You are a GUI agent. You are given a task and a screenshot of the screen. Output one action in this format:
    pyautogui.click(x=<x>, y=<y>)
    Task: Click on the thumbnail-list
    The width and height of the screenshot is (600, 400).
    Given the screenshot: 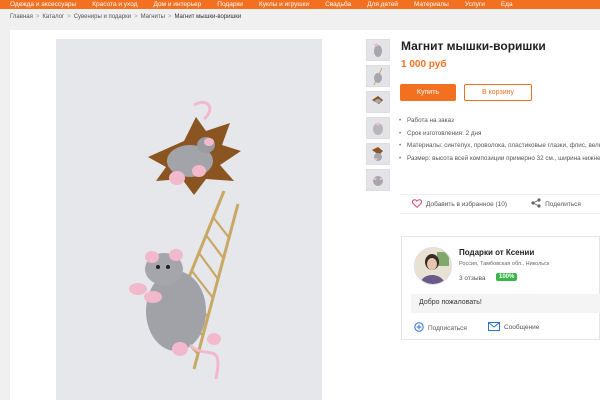 What is the action you would take?
    pyautogui.click(x=378, y=117)
    